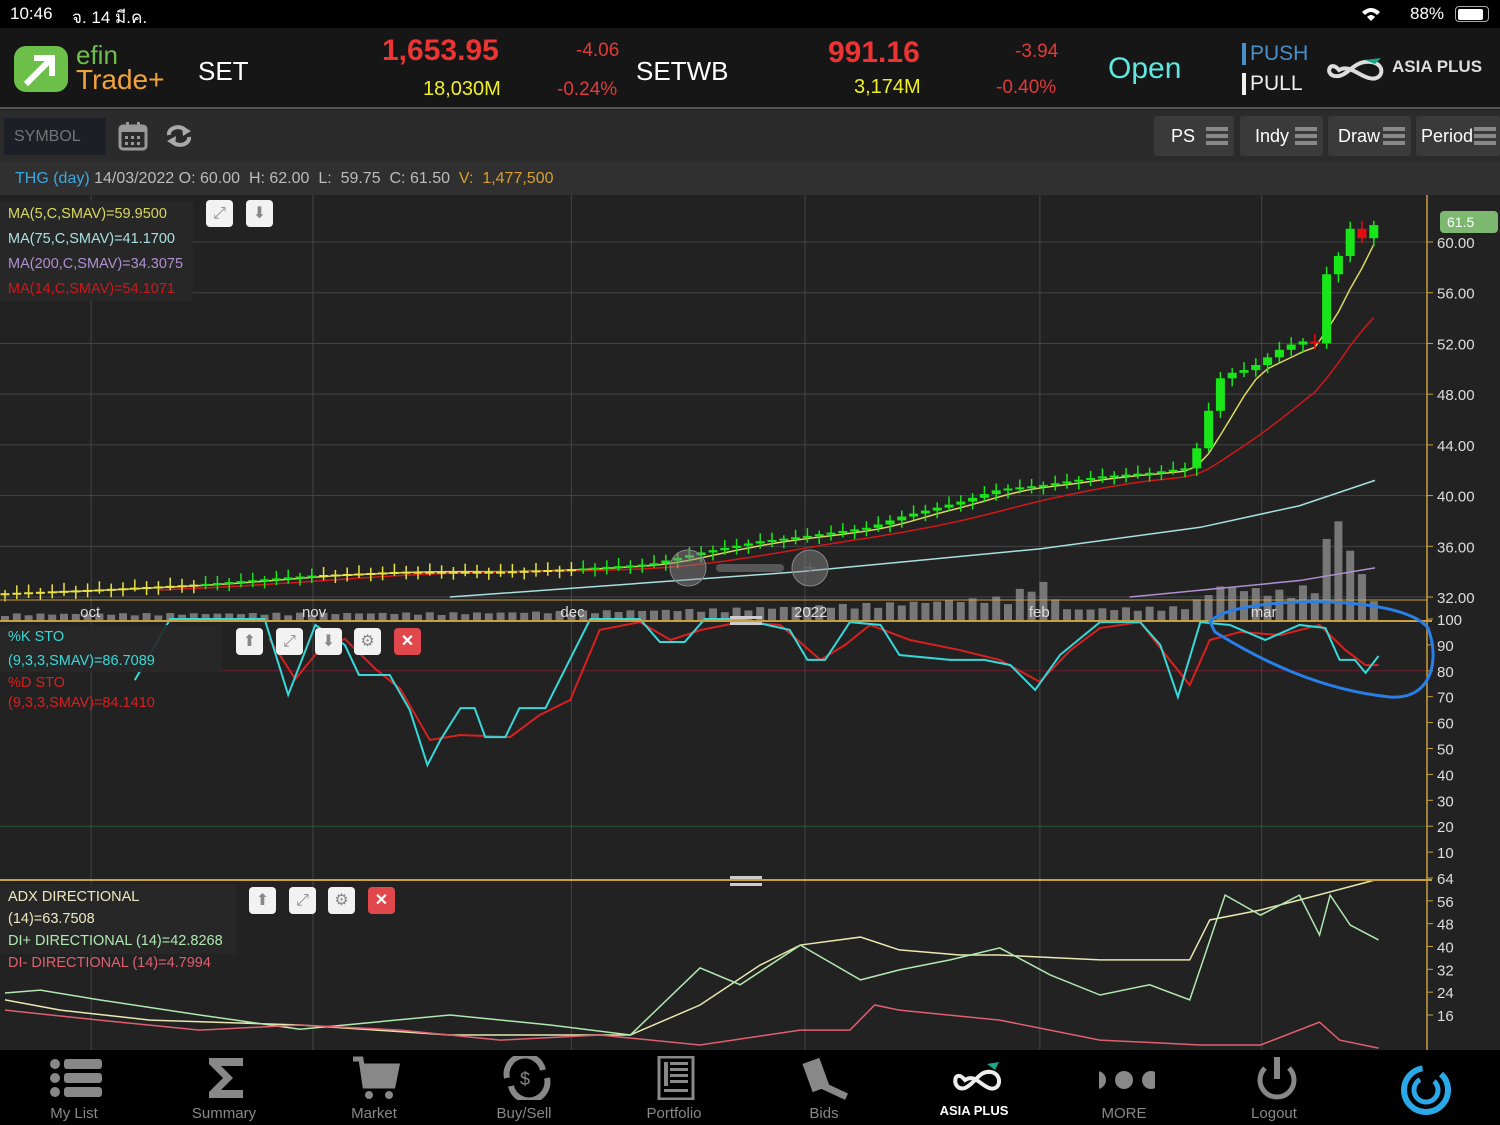  I want to click on refresh-icon, so click(179, 136).